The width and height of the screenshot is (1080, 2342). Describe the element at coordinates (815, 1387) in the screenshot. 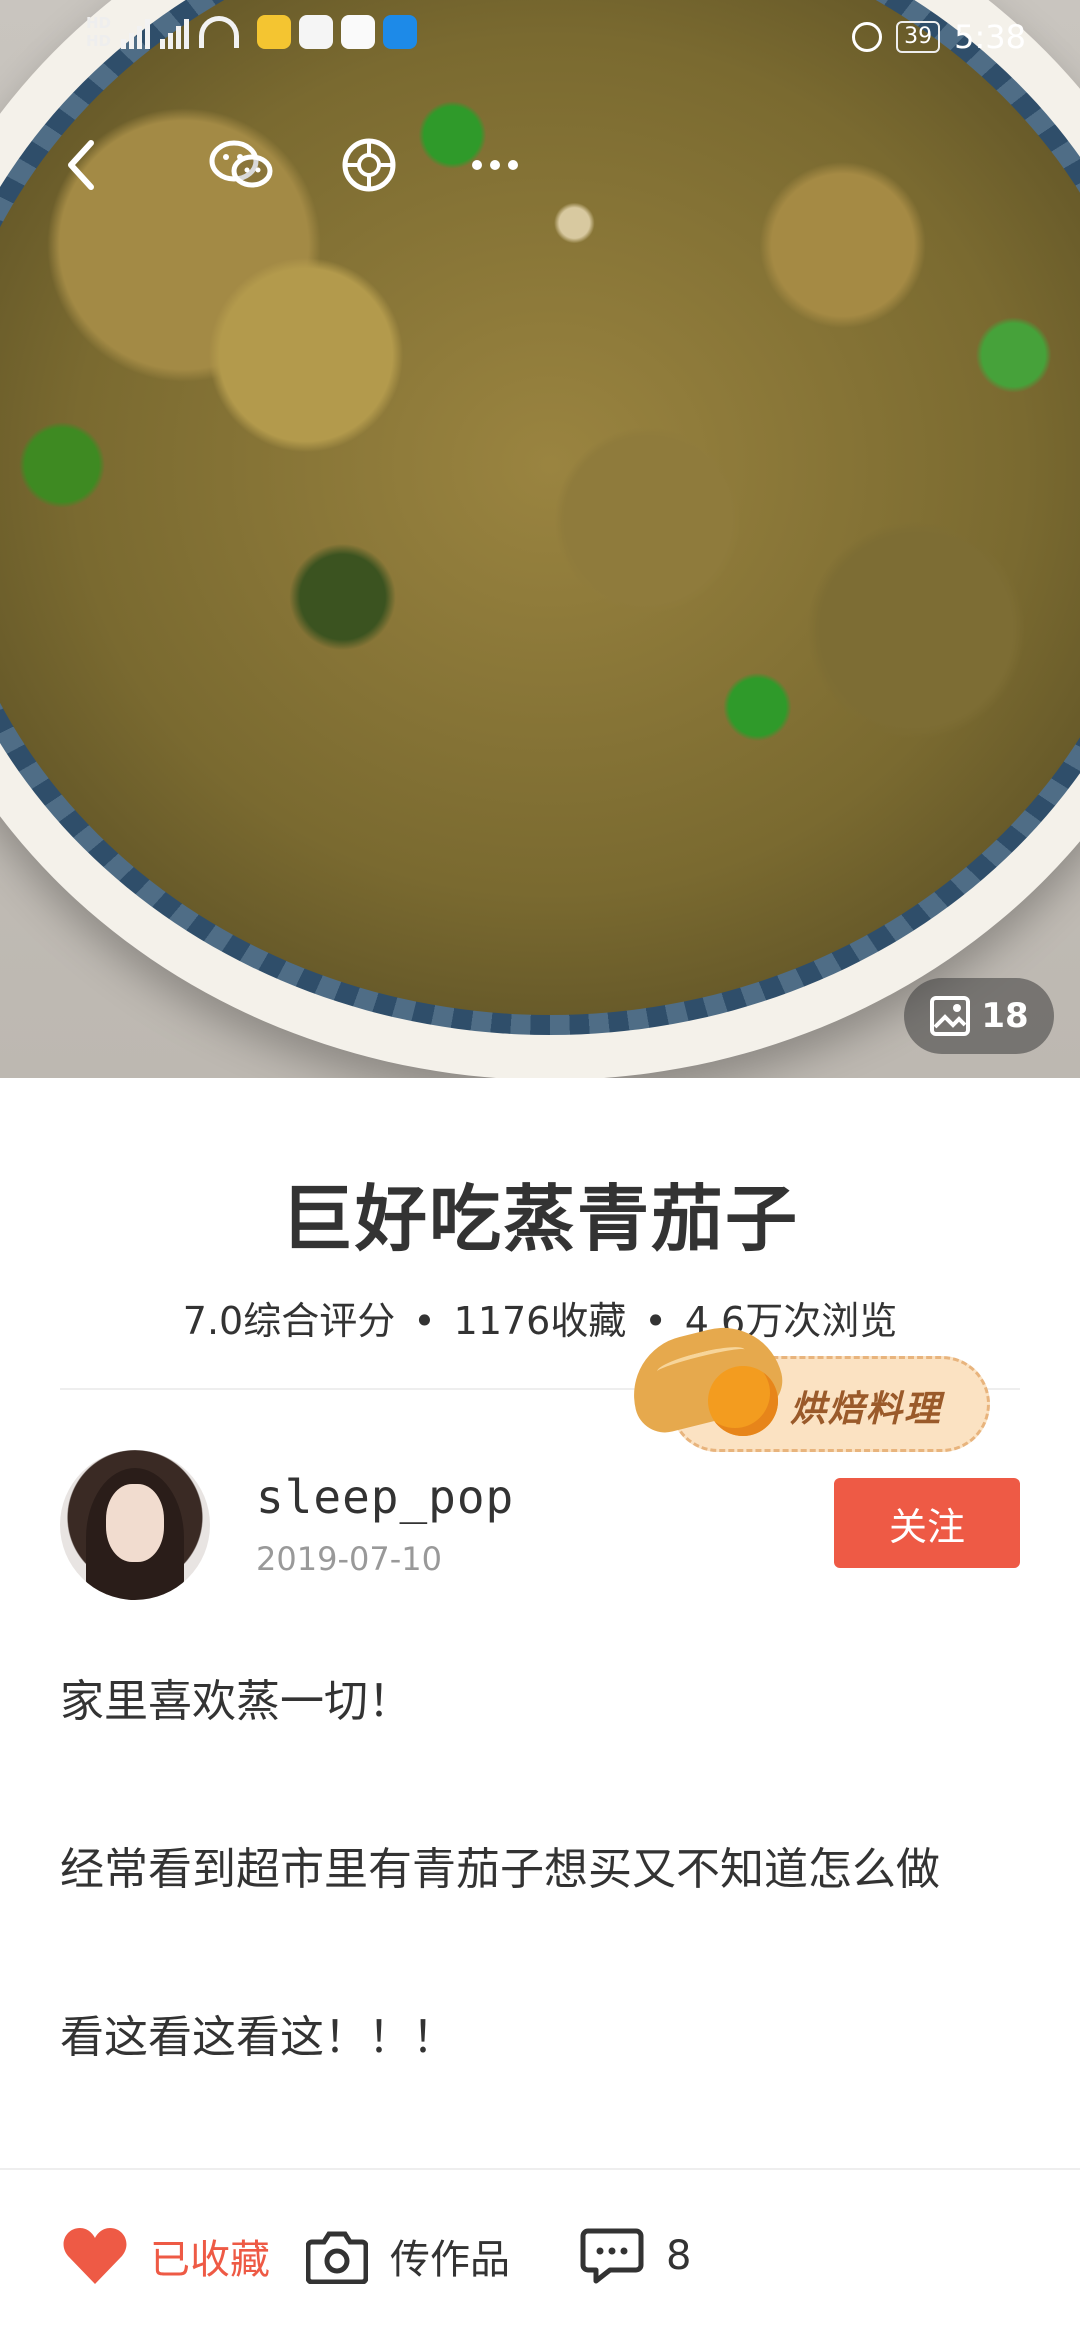

I see `category-sticker: 烘焙料理` at that location.